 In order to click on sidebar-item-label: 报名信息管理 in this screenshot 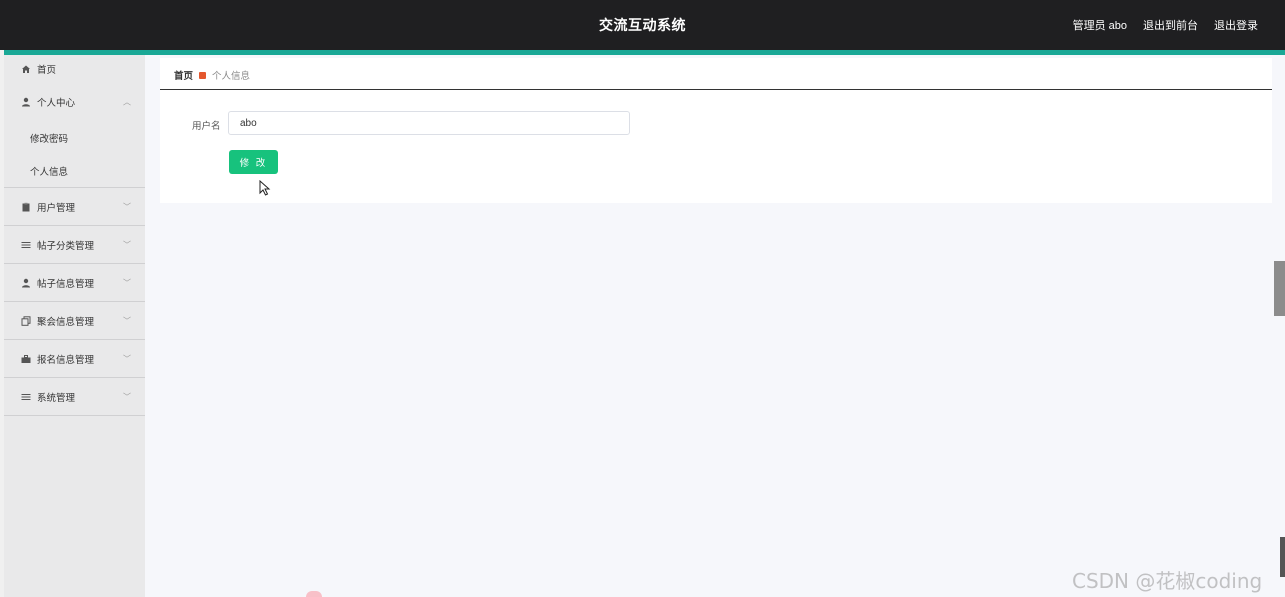, I will do `click(66, 360)`.